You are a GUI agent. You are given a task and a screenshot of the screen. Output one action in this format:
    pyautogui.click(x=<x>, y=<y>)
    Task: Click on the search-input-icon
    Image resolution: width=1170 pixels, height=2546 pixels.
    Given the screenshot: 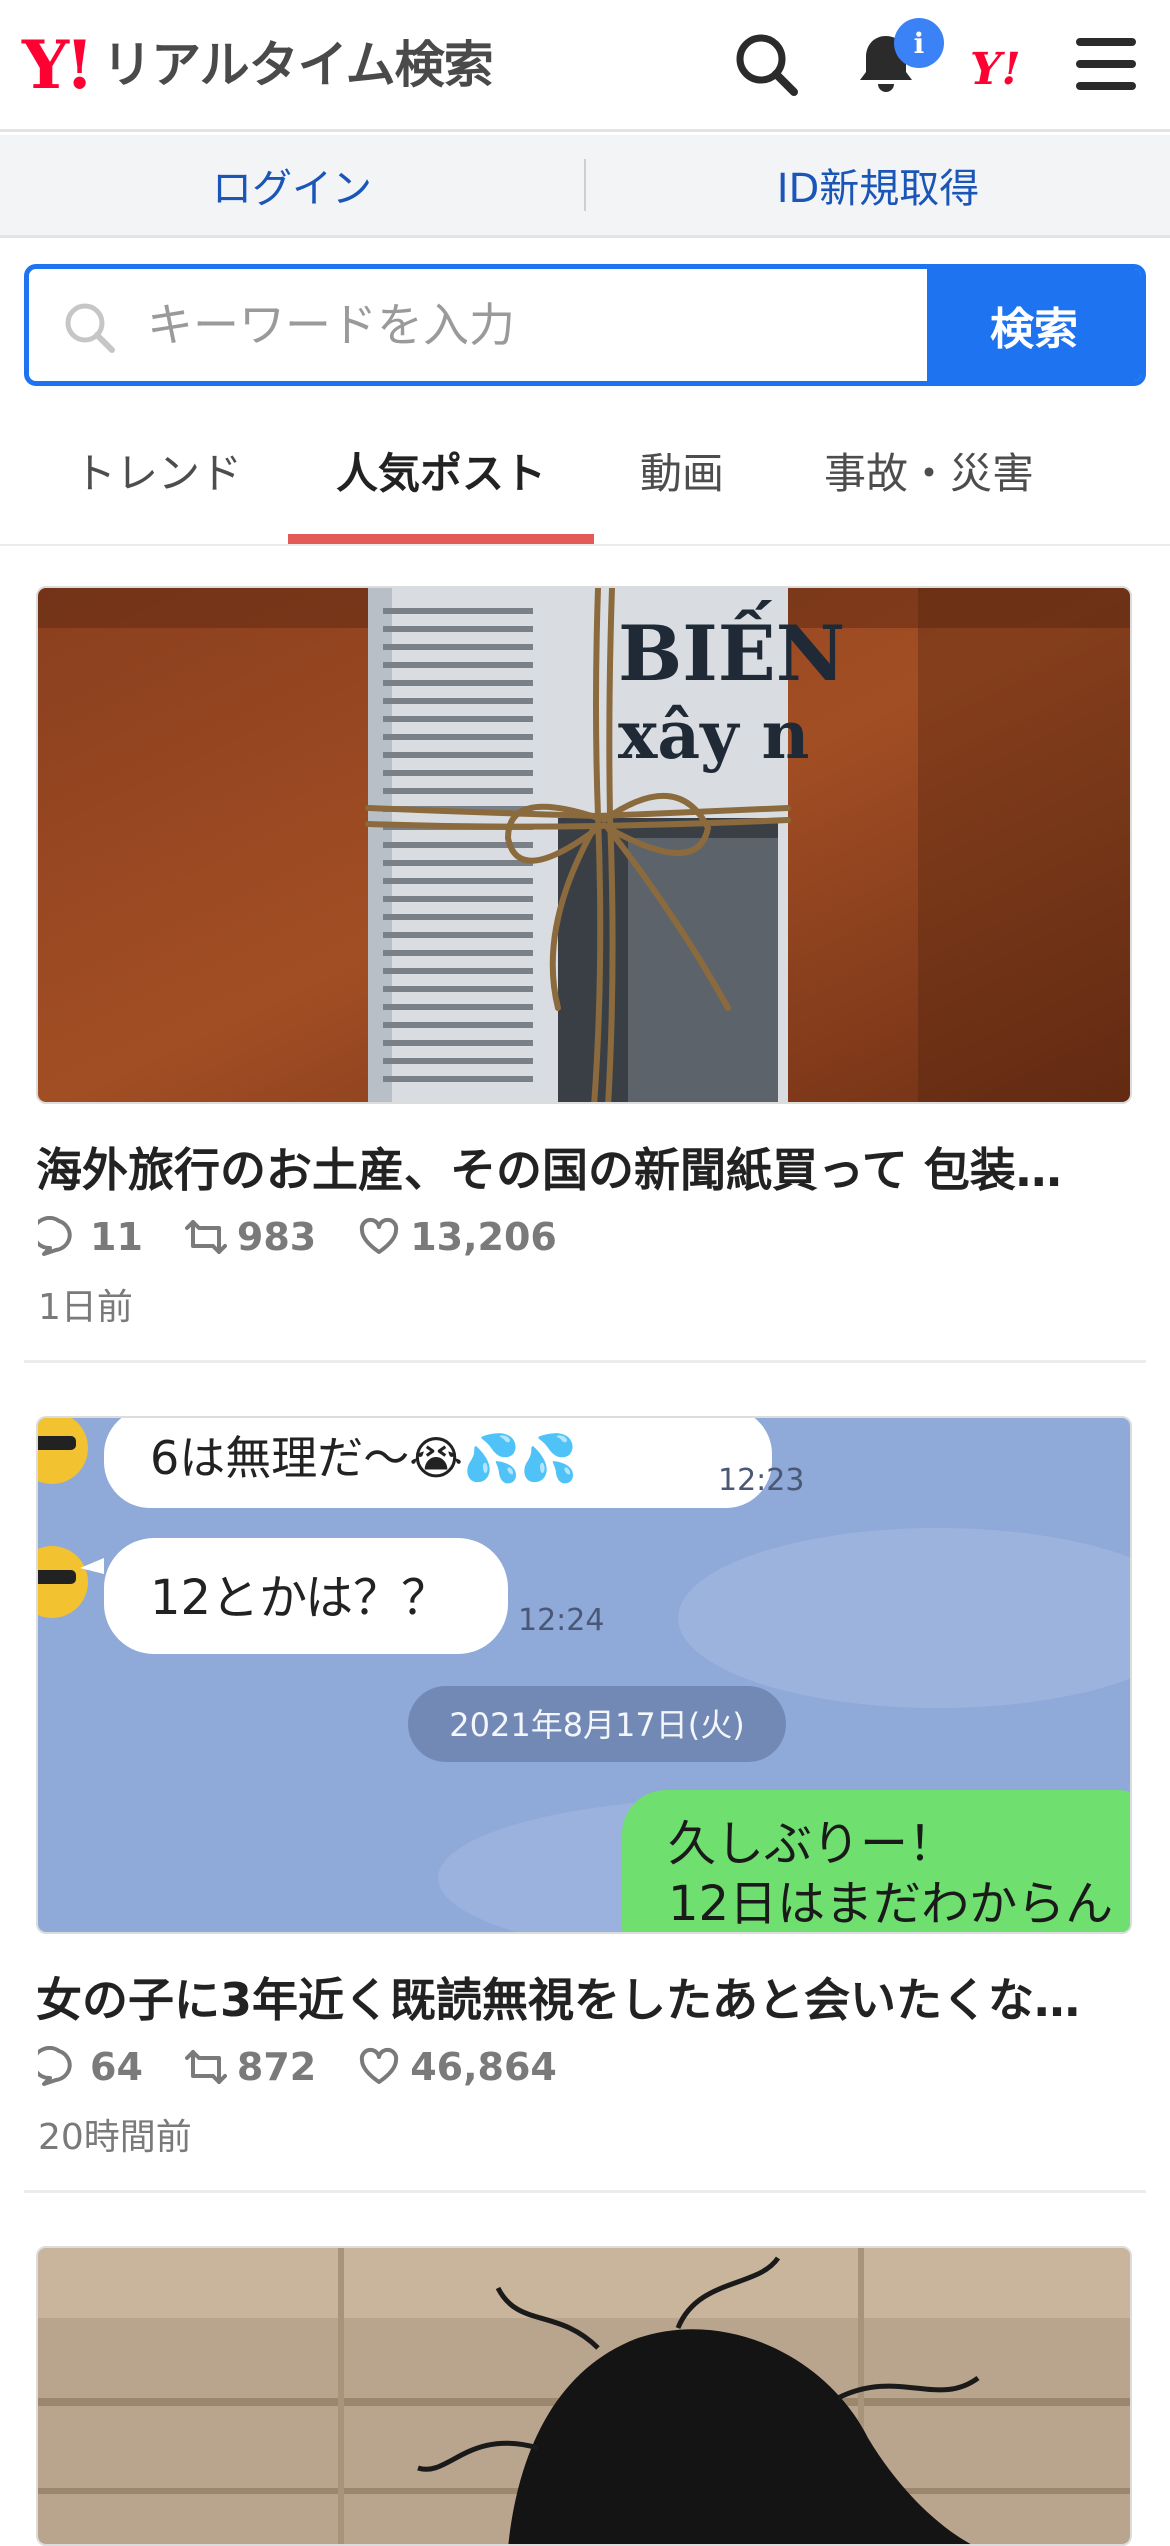 What is the action you would take?
    pyautogui.click(x=90, y=328)
    